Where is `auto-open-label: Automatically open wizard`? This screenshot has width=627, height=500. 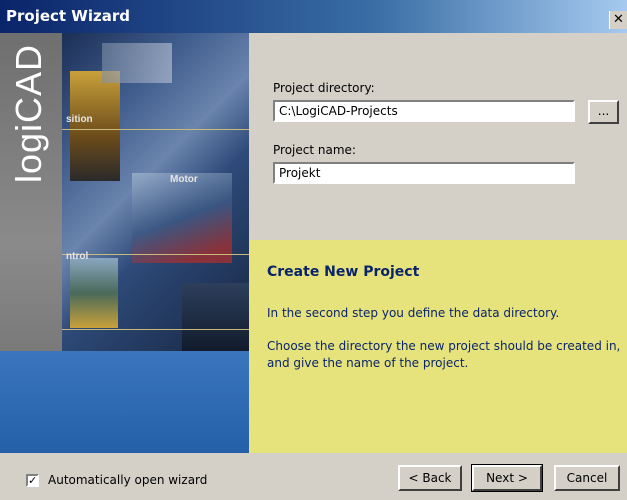 auto-open-label: Automatically open wizard is located at coordinates (128, 480).